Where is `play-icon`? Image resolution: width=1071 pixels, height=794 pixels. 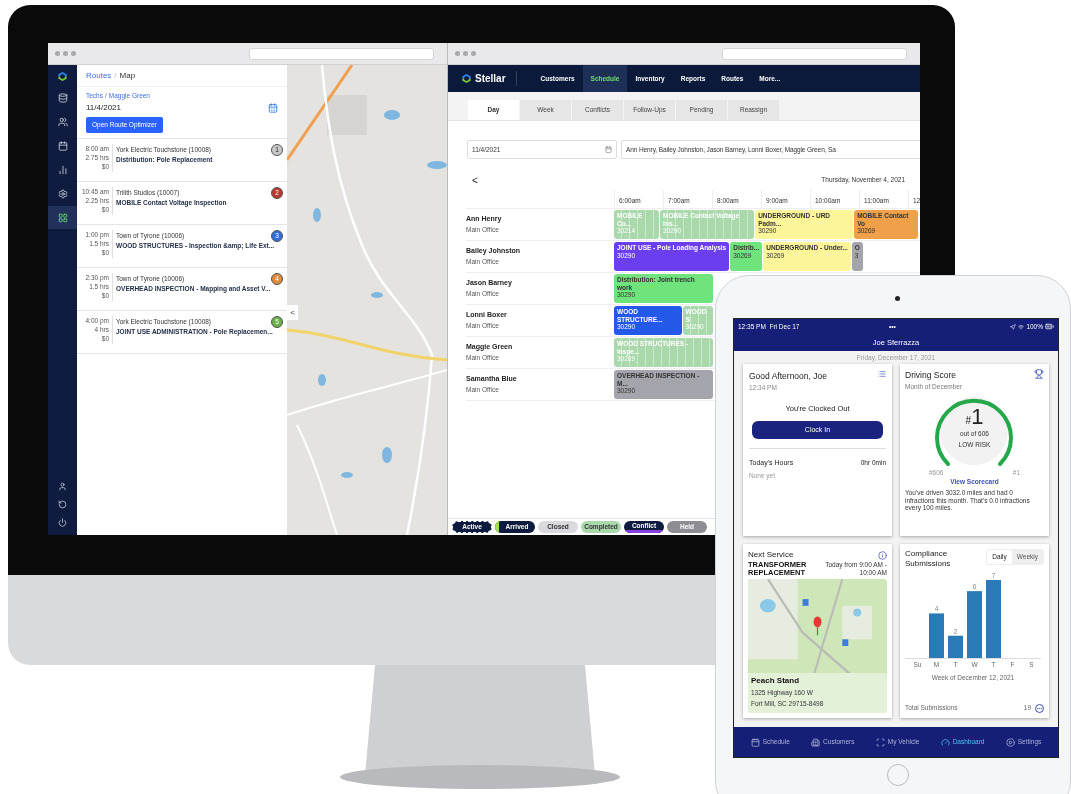
play-icon is located at coordinates (1010, 742).